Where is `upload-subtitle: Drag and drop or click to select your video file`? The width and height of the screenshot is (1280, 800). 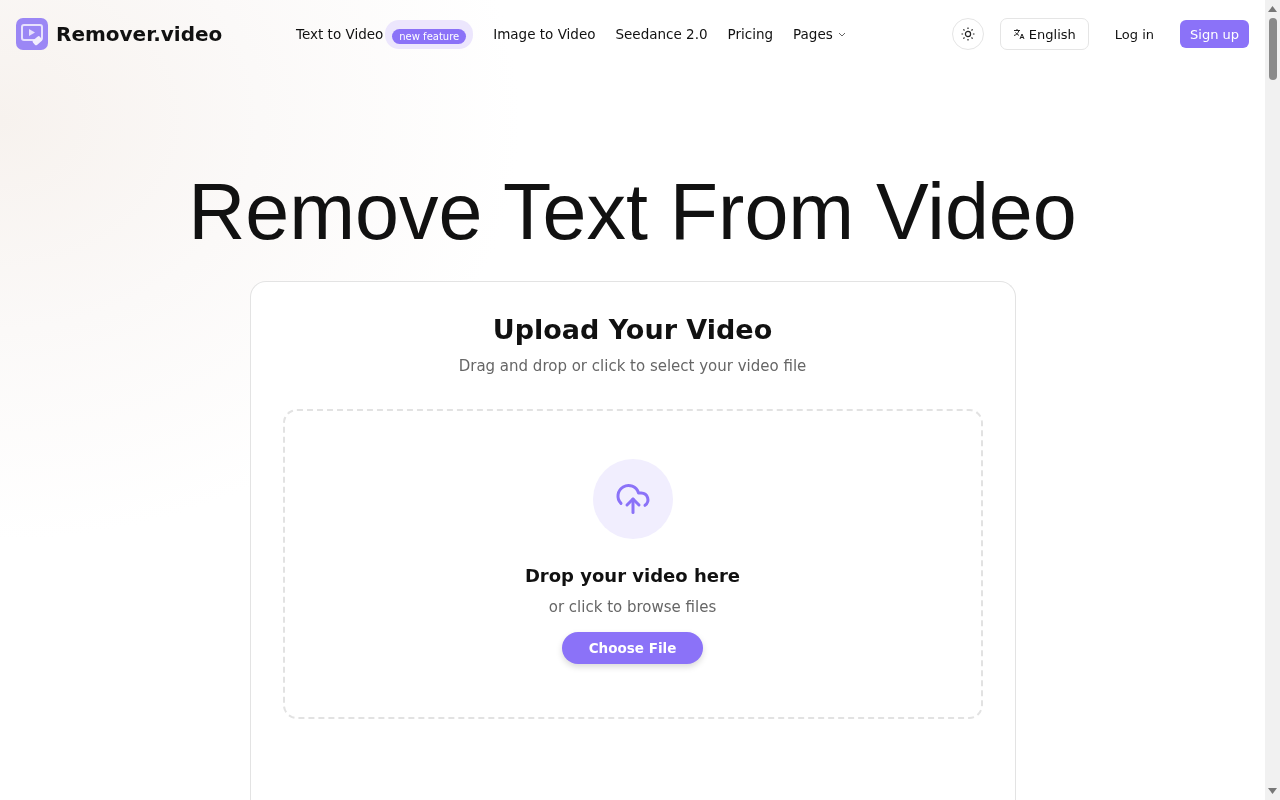 upload-subtitle: Drag and drop or click to select your video file is located at coordinates (632, 366).